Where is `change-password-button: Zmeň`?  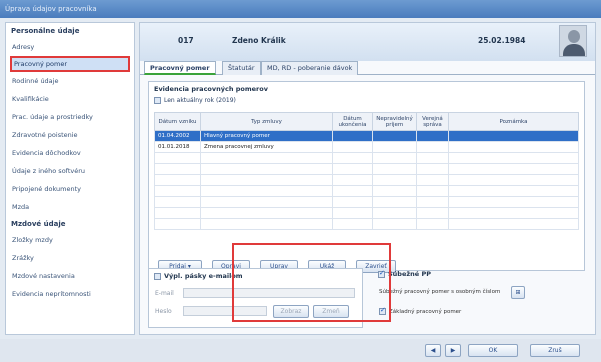 change-password-button: Zmeň is located at coordinates (331, 311).